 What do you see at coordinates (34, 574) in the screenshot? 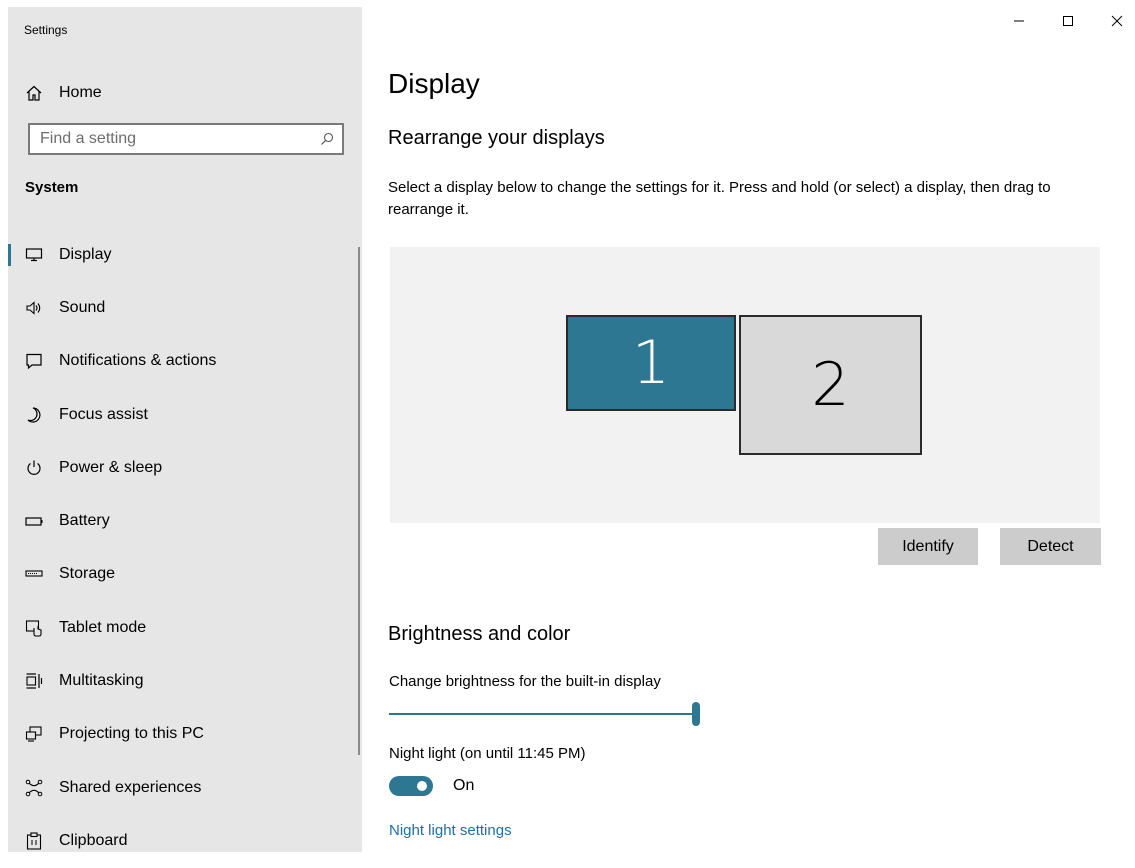
I see `storage-icon` at bounding box center [34, 574].